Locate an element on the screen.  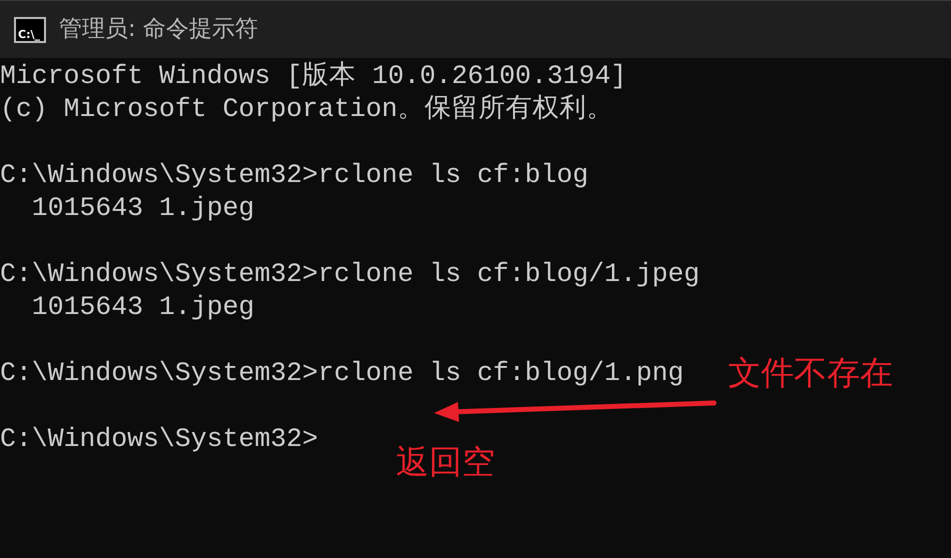
terminal-line: C:\Windows\System32>rclone ls cf:blog/1.png is located at coordinates (342, 373).